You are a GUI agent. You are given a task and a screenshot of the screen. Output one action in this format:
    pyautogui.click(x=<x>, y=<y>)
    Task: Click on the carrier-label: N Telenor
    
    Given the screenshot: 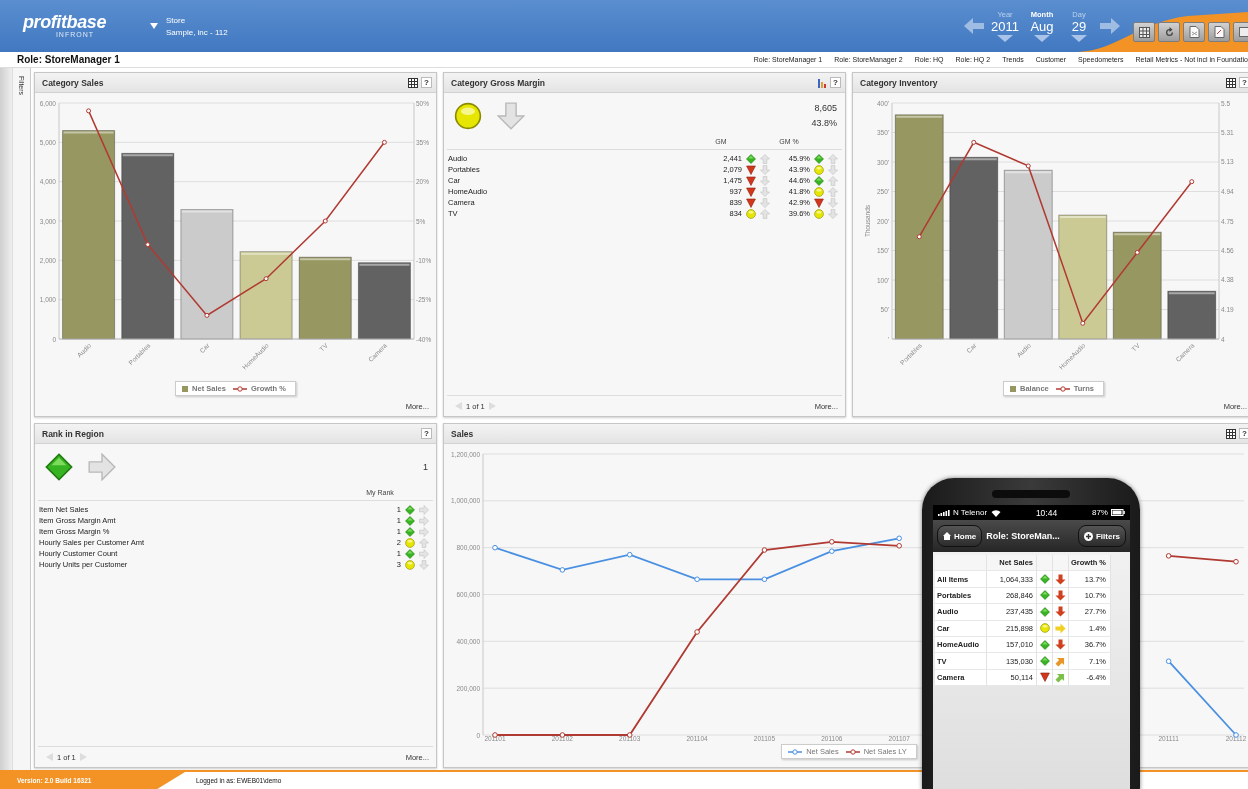 What is the action you would take?
    pyautogui.click(x=970, y=512)
    